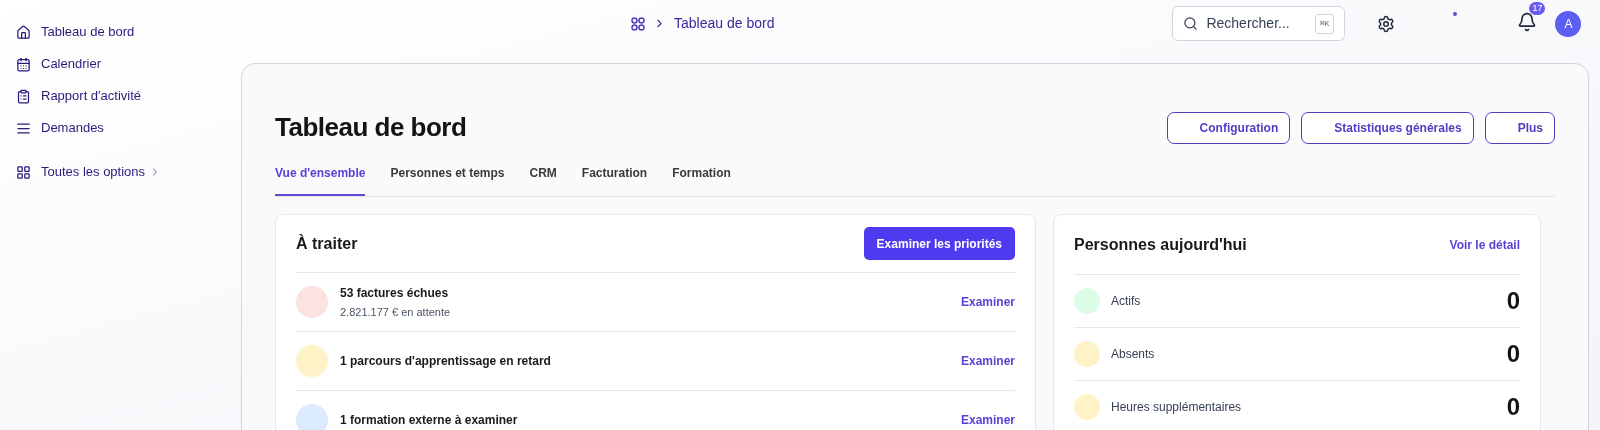  I want to click on sidebar-item: Toutes les options, so click(128, 172).